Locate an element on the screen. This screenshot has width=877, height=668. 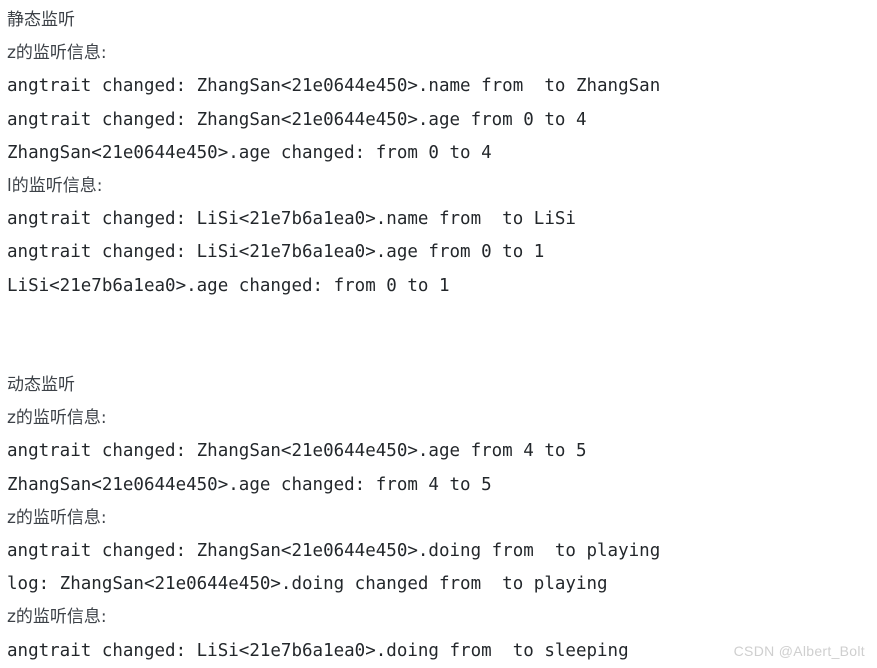
log-section-label: l的监听信息: is located at coordinates (55, 185).